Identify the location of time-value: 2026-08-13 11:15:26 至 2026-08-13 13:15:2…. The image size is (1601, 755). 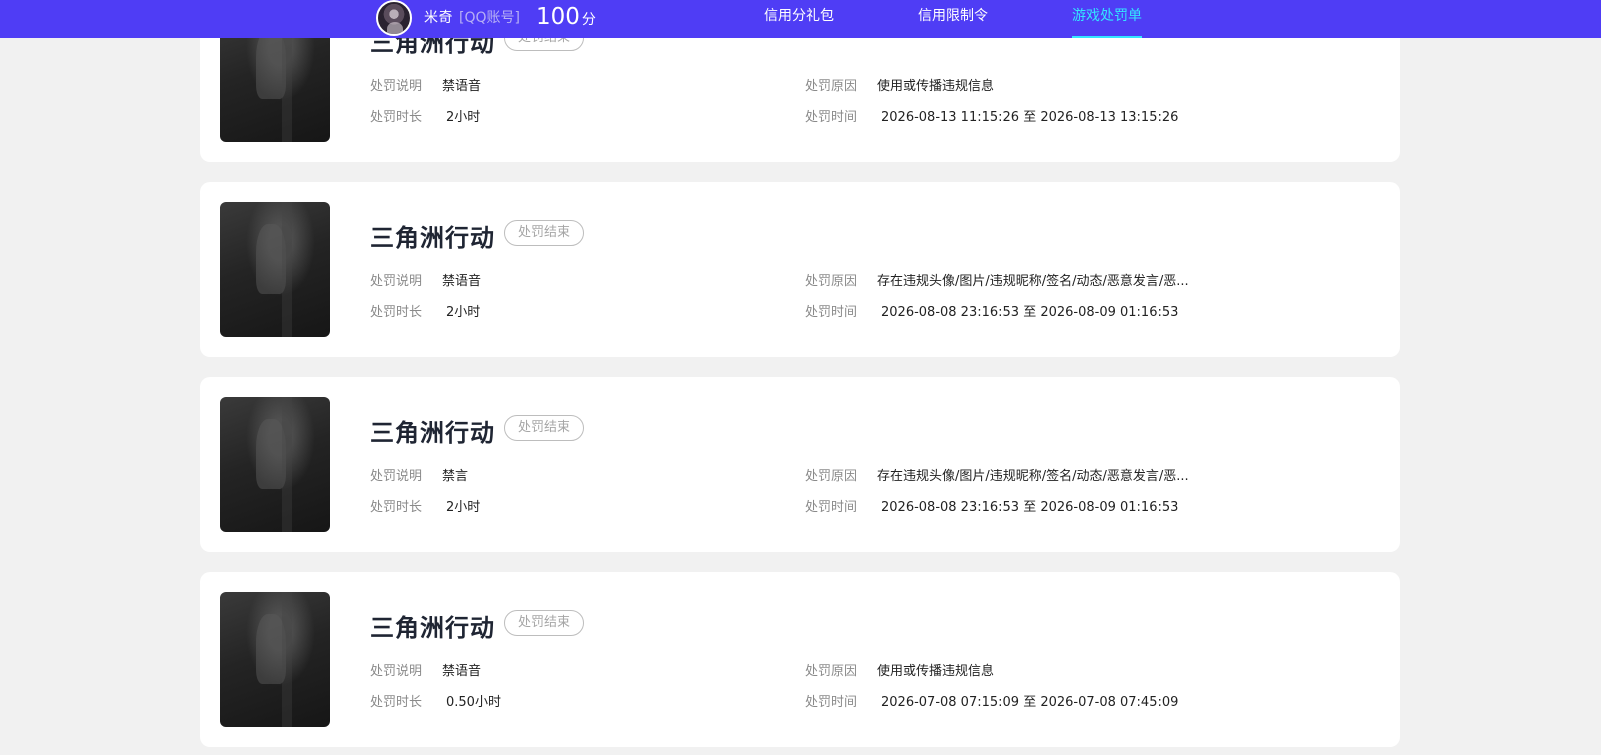
(1030, 117).